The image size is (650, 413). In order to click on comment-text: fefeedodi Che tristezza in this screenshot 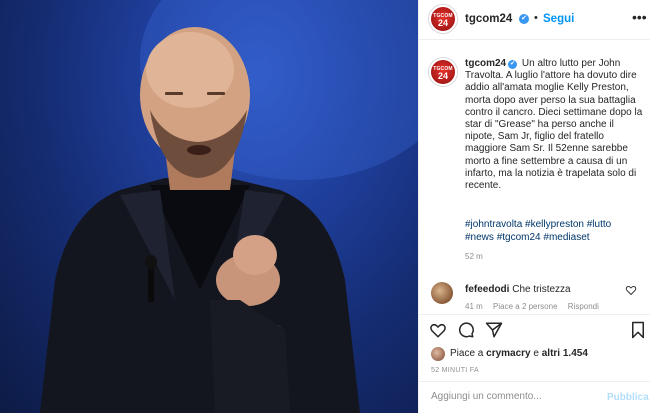, I will do `click(518, 289)`.